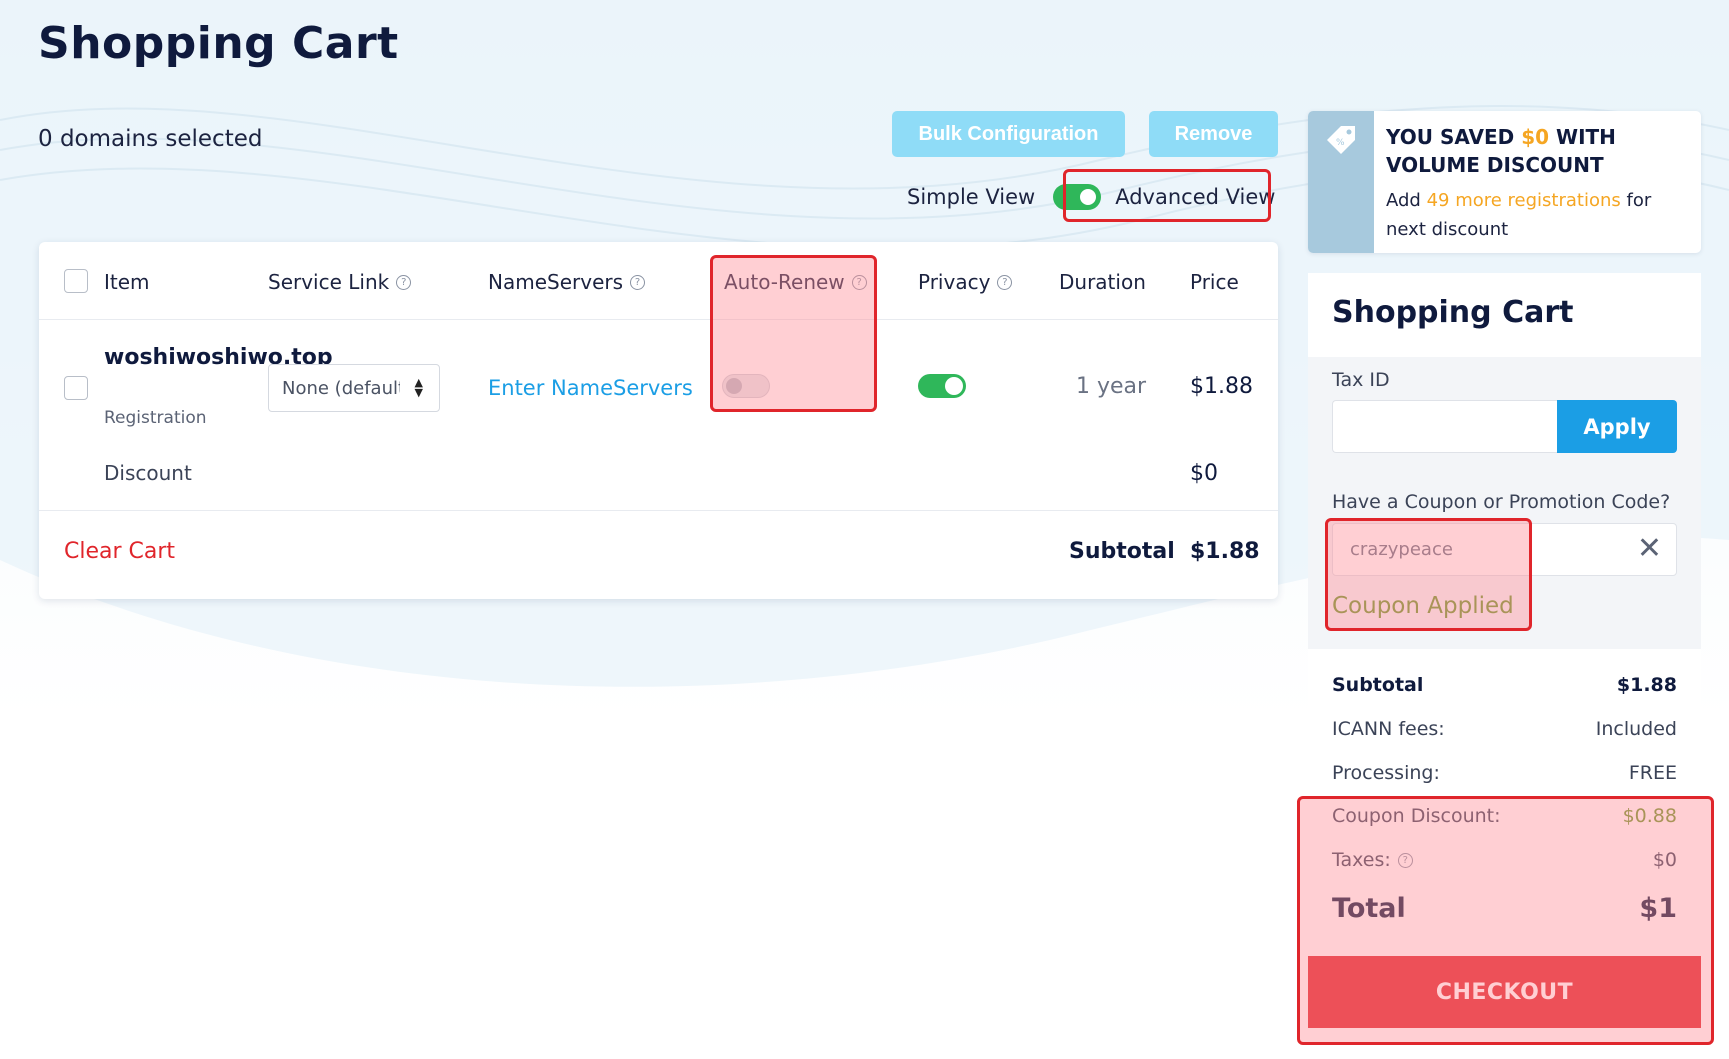 The image size is (1729, 1059). What do you see at coordinates (1504, 860) in the screenshot?
I see `summary-taxes-row: Taxes:? $0` at bounding box center [1504, 860].